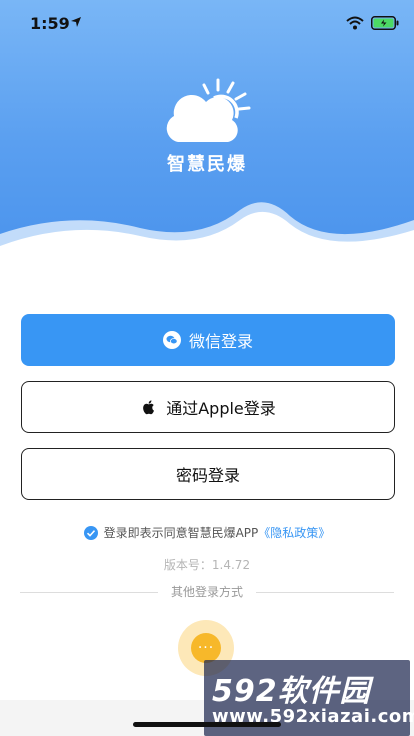  What do you see at coordinates (355, 23) in the screenshot?
I see `wifi-icon` at bounding box center [355, 23].